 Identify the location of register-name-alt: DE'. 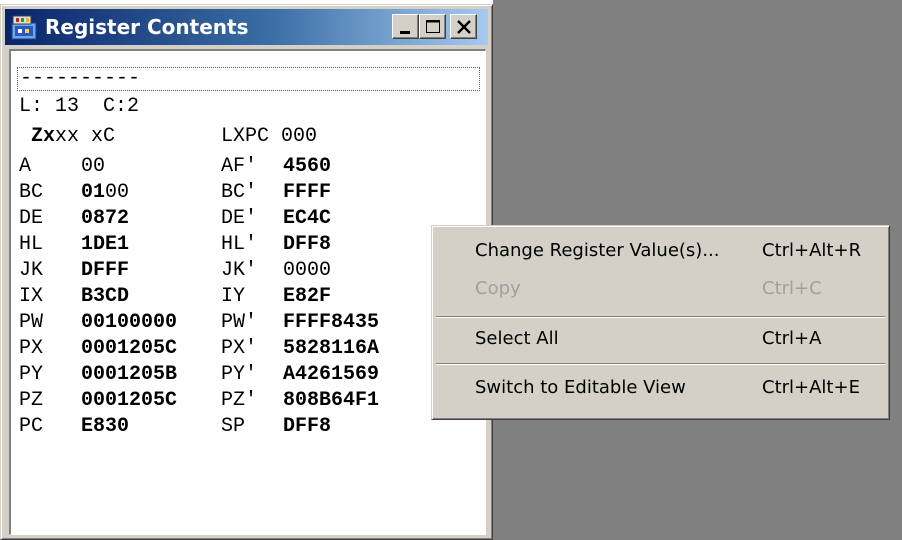
(239, 218).